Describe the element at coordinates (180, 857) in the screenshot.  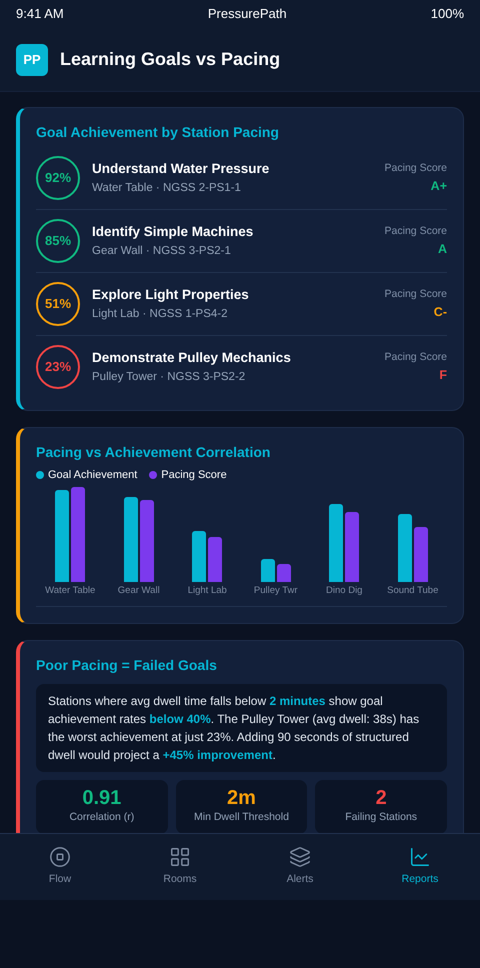
I see `grid-icon` at that location.